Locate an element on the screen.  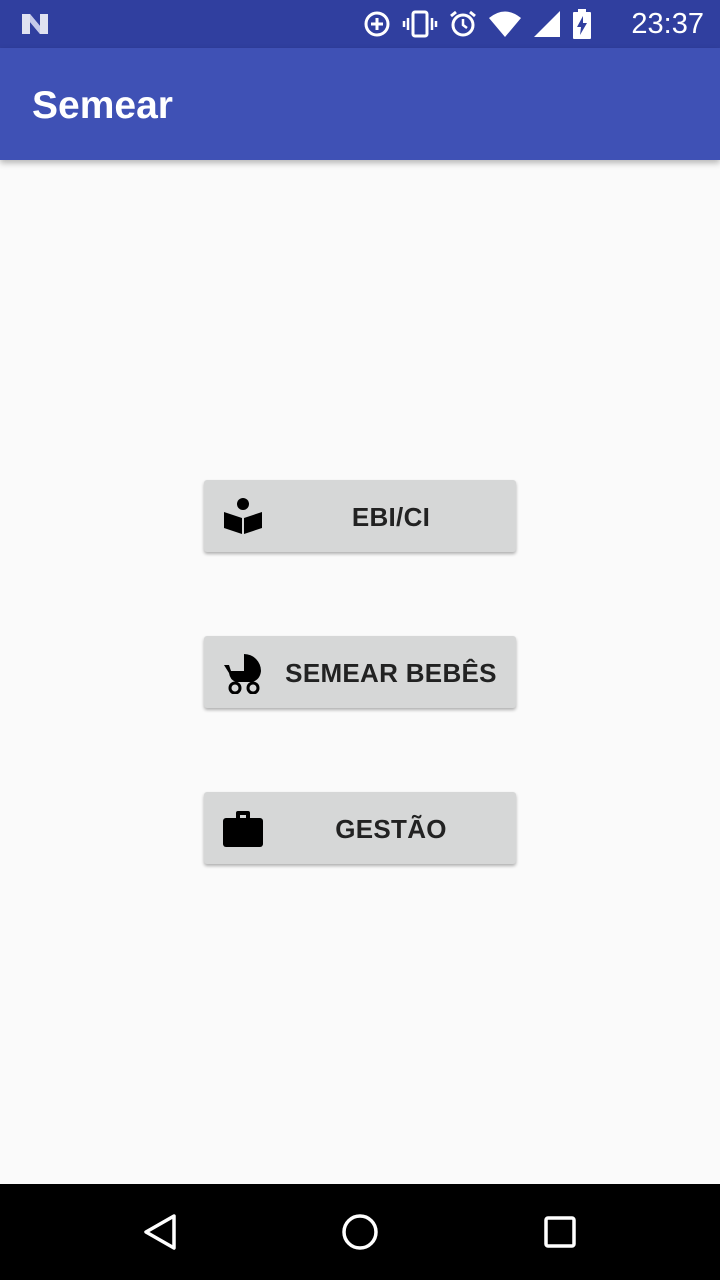
semear-bebes-button: SEMEAR BEBÊS is located at coordinates (360, 672).